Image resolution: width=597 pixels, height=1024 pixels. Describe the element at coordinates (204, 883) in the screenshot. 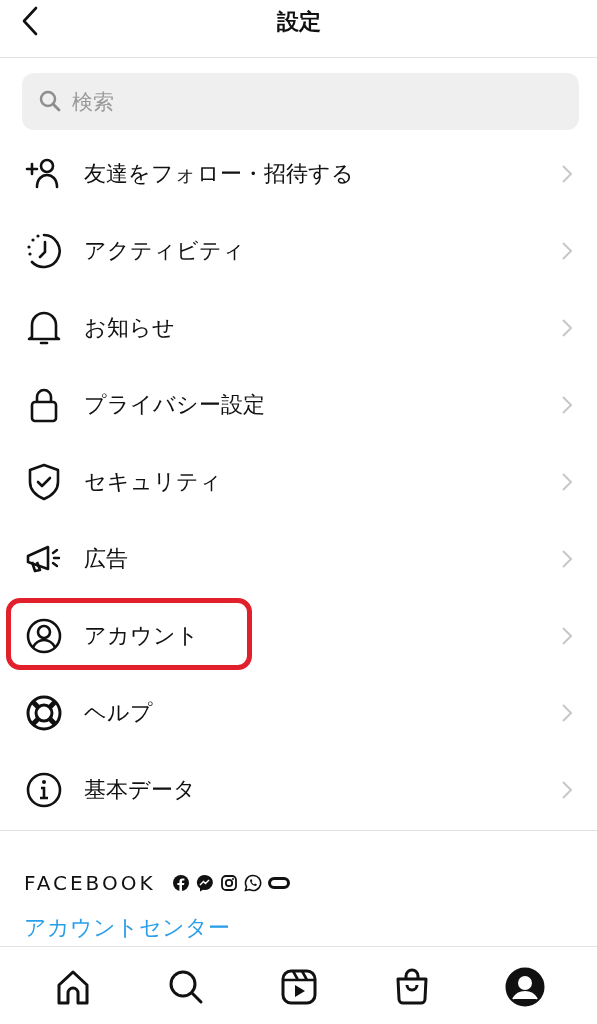

I see `chat-bubble-icon` at that location.